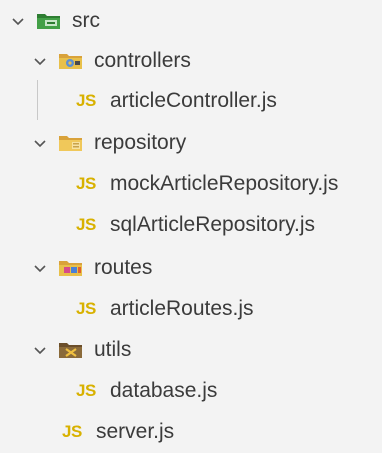 Image resolution: width=382 pixels, height=453 pixels. What do you see at coordinates (164, 390) in the screenshot?
I see `tree-item-label: database.js` at bounding box center [164, 390].